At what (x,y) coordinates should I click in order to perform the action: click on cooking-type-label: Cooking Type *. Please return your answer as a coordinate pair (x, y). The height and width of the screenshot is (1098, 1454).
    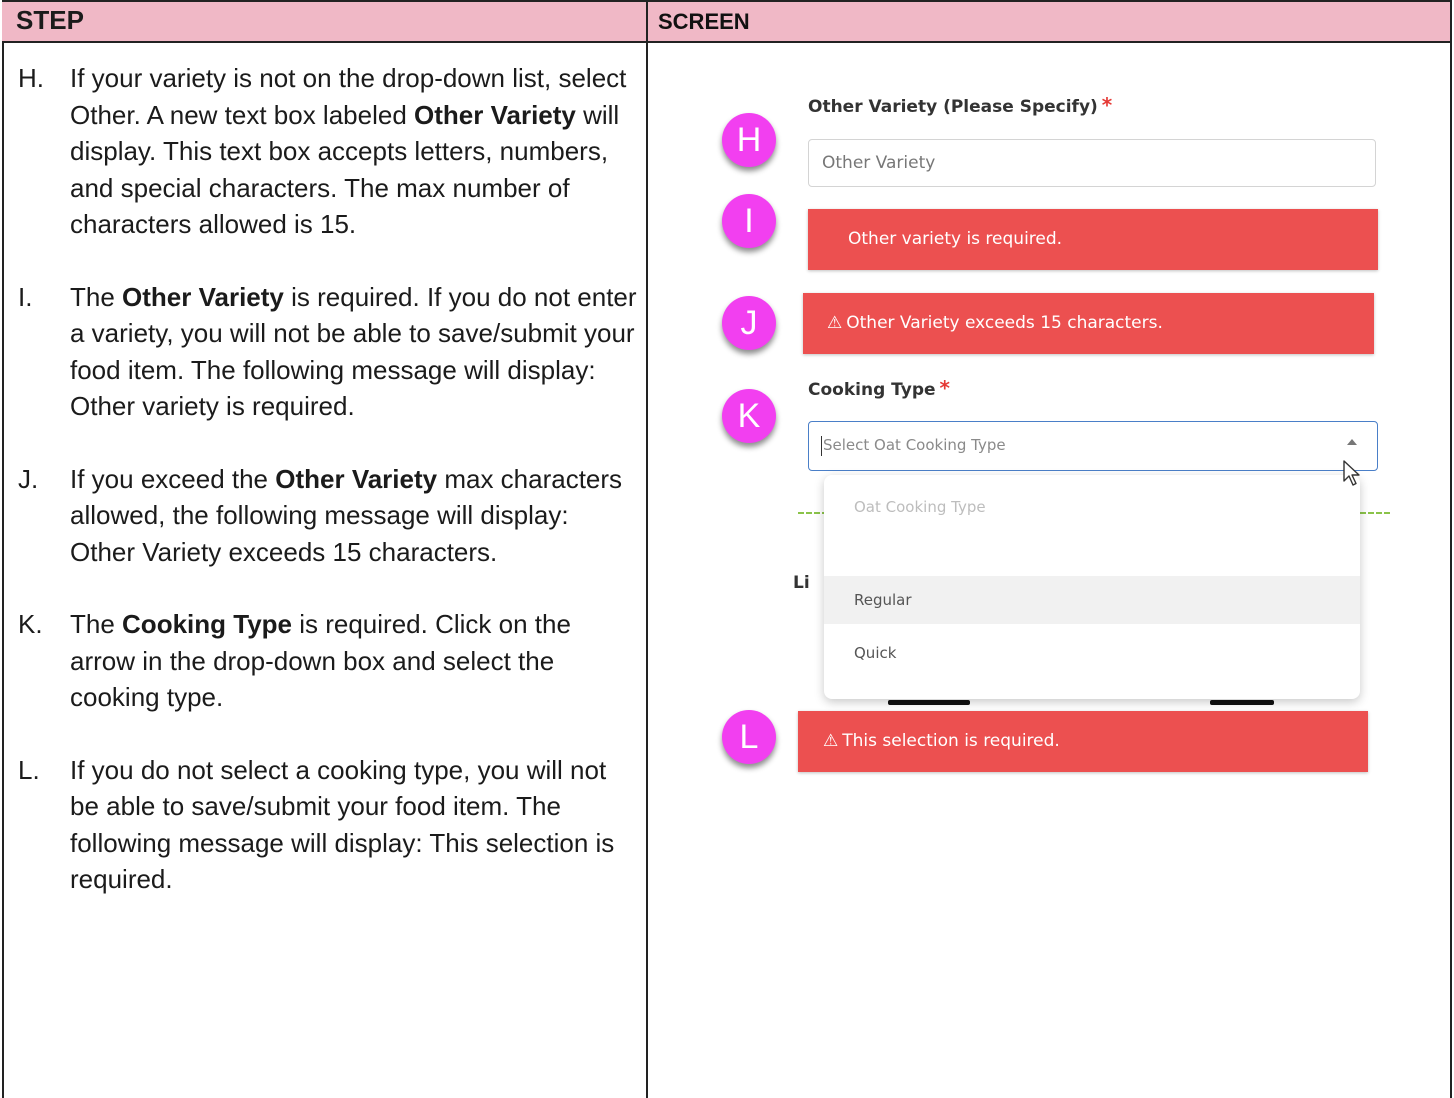
    Looking at the image, I should click on (879, 388).